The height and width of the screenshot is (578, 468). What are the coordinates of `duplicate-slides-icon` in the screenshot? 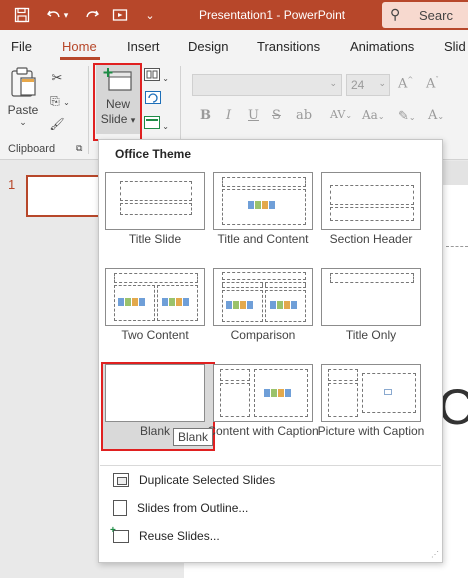 It's located at (121, 480).